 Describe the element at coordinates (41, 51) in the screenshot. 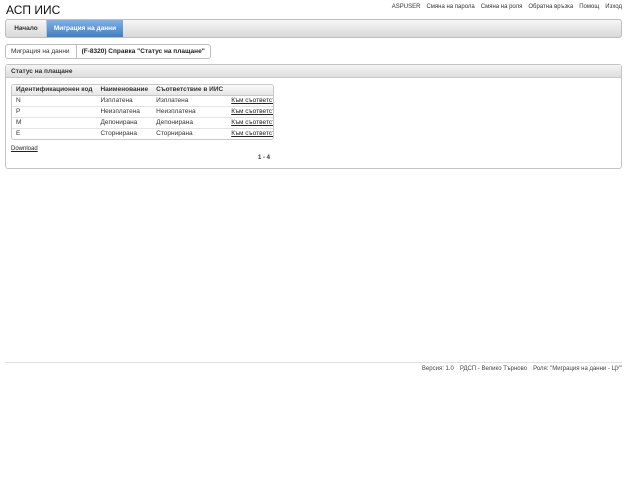

I see `breadcrumb-parent: Миграция на данни` at that location.